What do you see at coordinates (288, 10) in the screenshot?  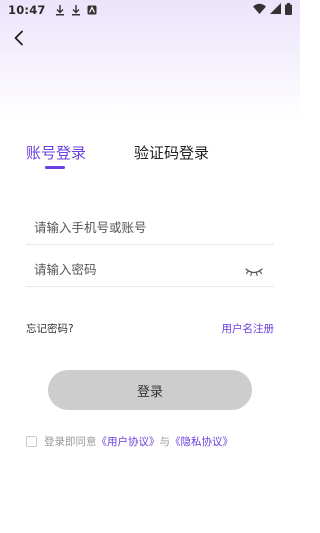 I see `battery-icon` at bounding box center [288, 10].